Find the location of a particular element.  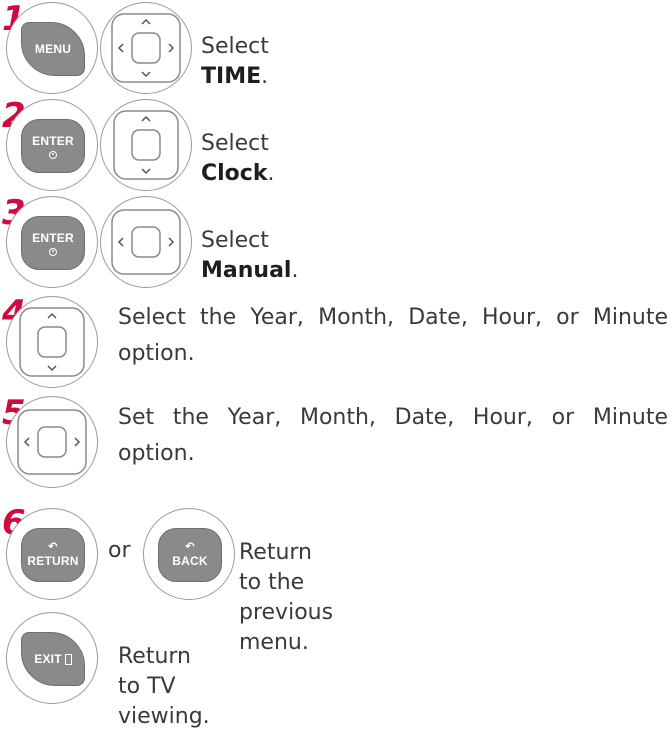

or-label: or is located at coordinates (119, 550).